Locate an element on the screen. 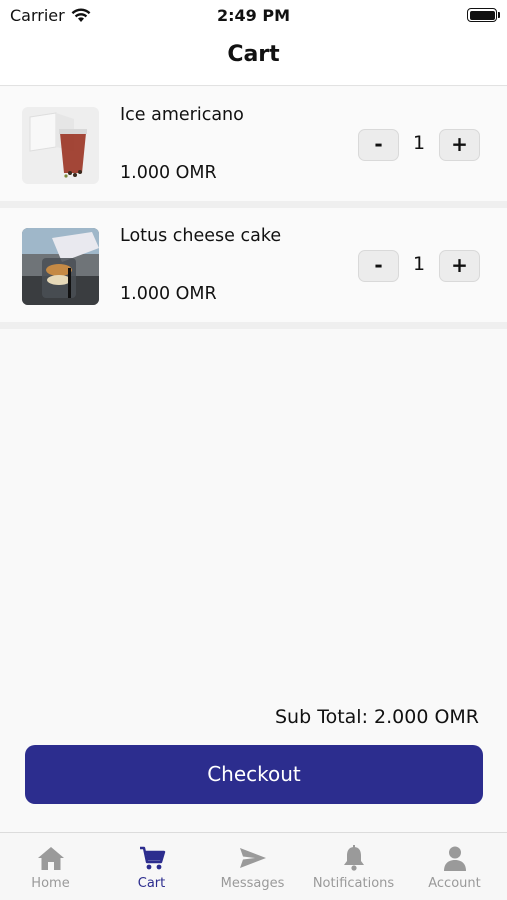 The height and width of the screenshot is (900, 507). checkout-button: Checkout is located at coordinates (254, 774).